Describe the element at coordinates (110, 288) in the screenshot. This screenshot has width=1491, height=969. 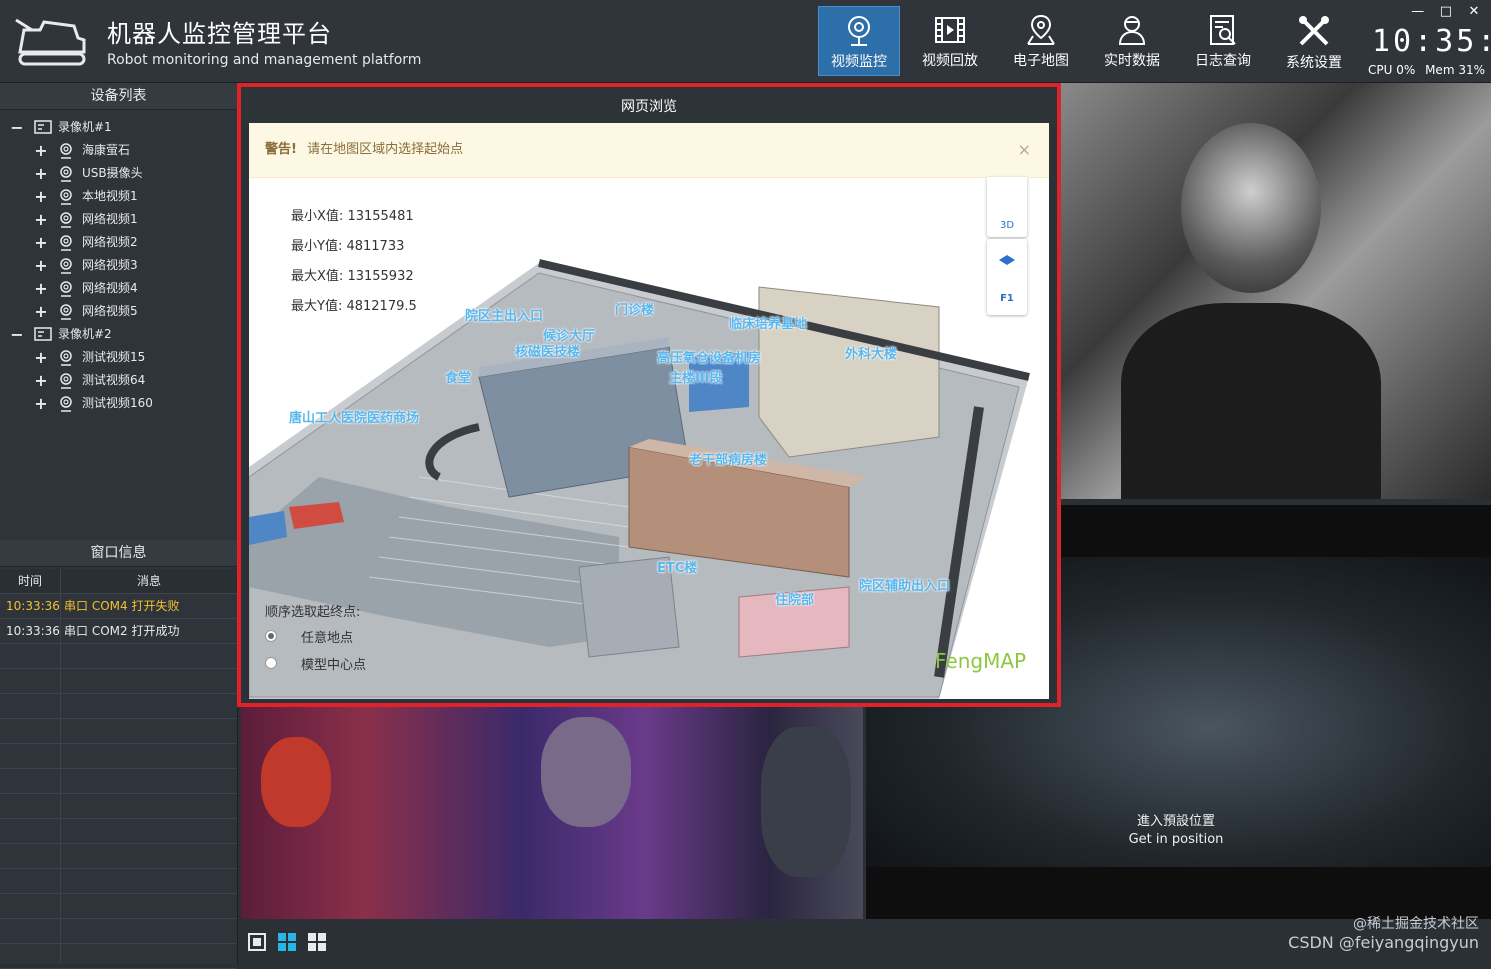
I see `tree-label: 网络视频4` at that location.